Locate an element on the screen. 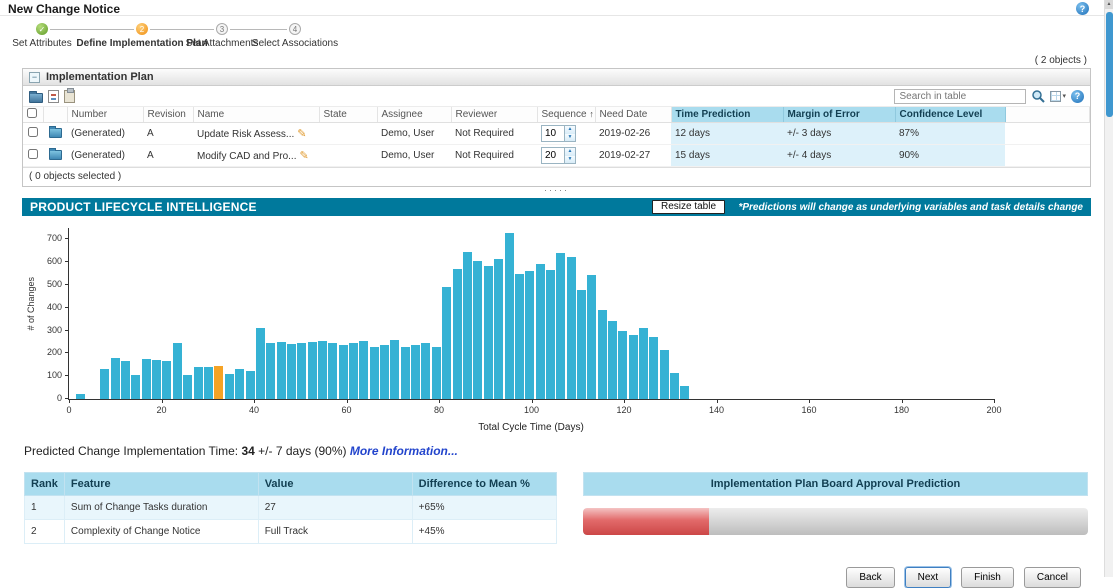  cell-time-prediction: 12 days is located at coordinates (727, 133).